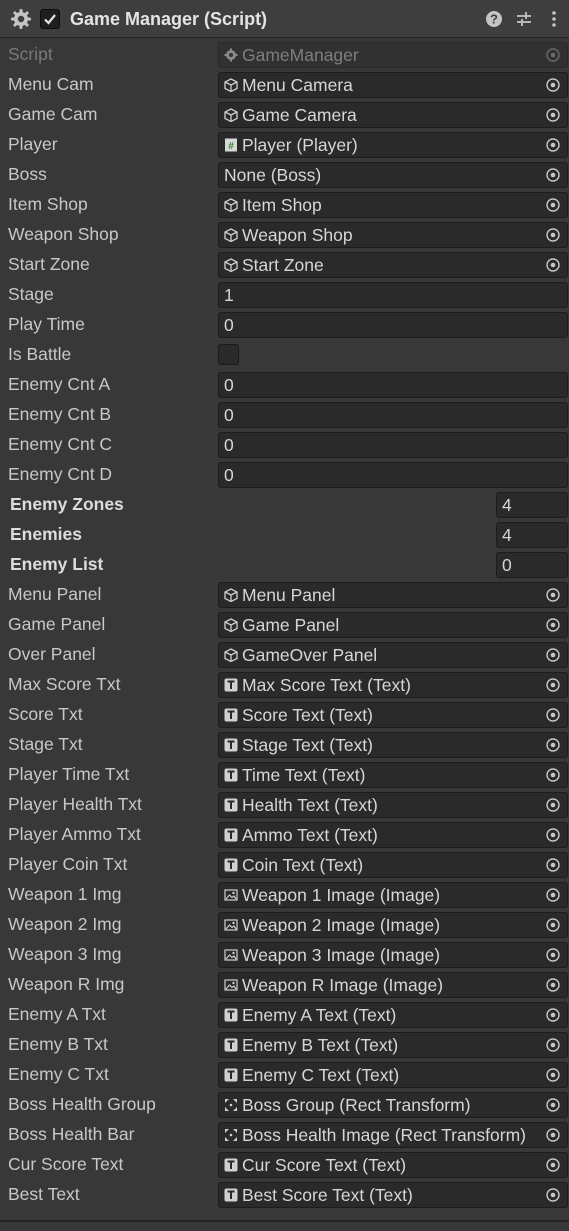  Describe the element at coordinates (393, 175) in the screenshot. I see `boss-field: None (Boss)` at that location.